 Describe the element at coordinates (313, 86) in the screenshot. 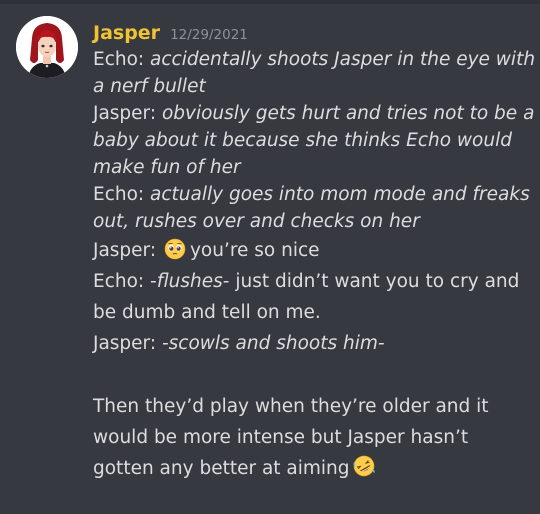

I see `message-line: a nerf bullet` at that location.